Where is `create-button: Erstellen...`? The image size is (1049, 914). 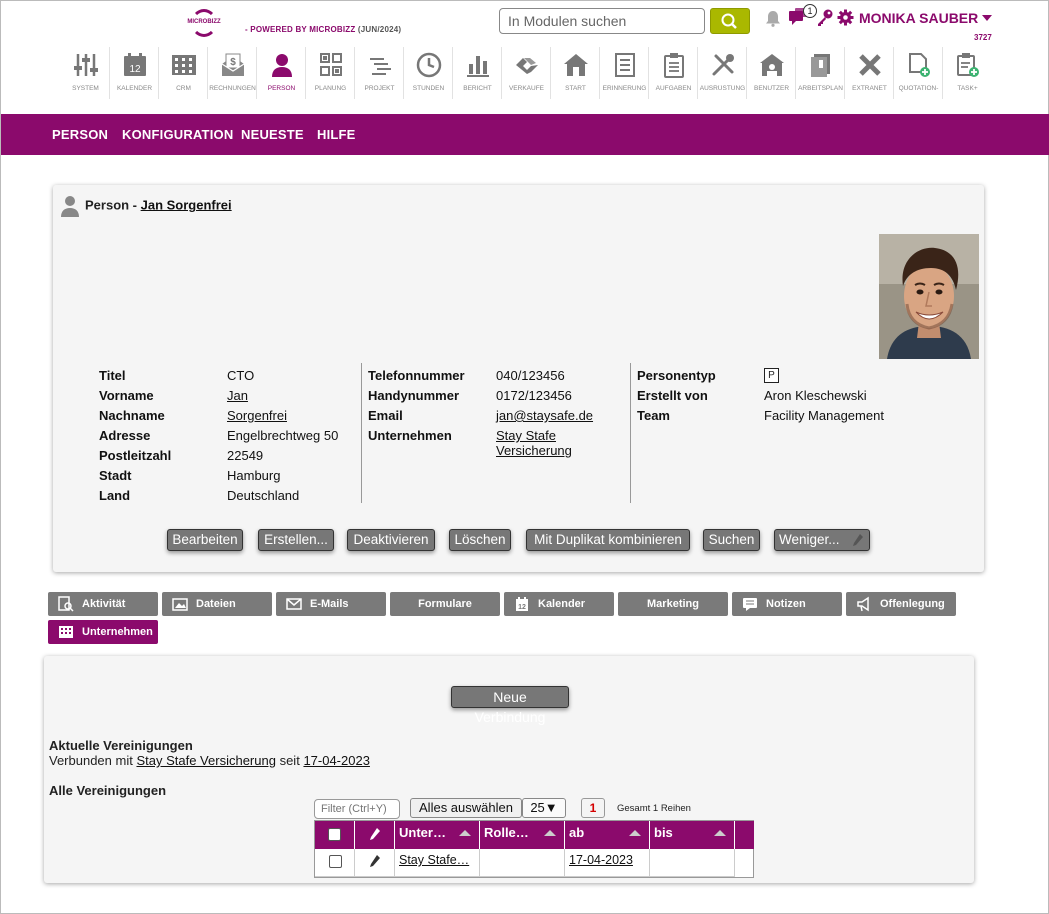
create-button: Erstellen... is located at coordinates (296, 540).